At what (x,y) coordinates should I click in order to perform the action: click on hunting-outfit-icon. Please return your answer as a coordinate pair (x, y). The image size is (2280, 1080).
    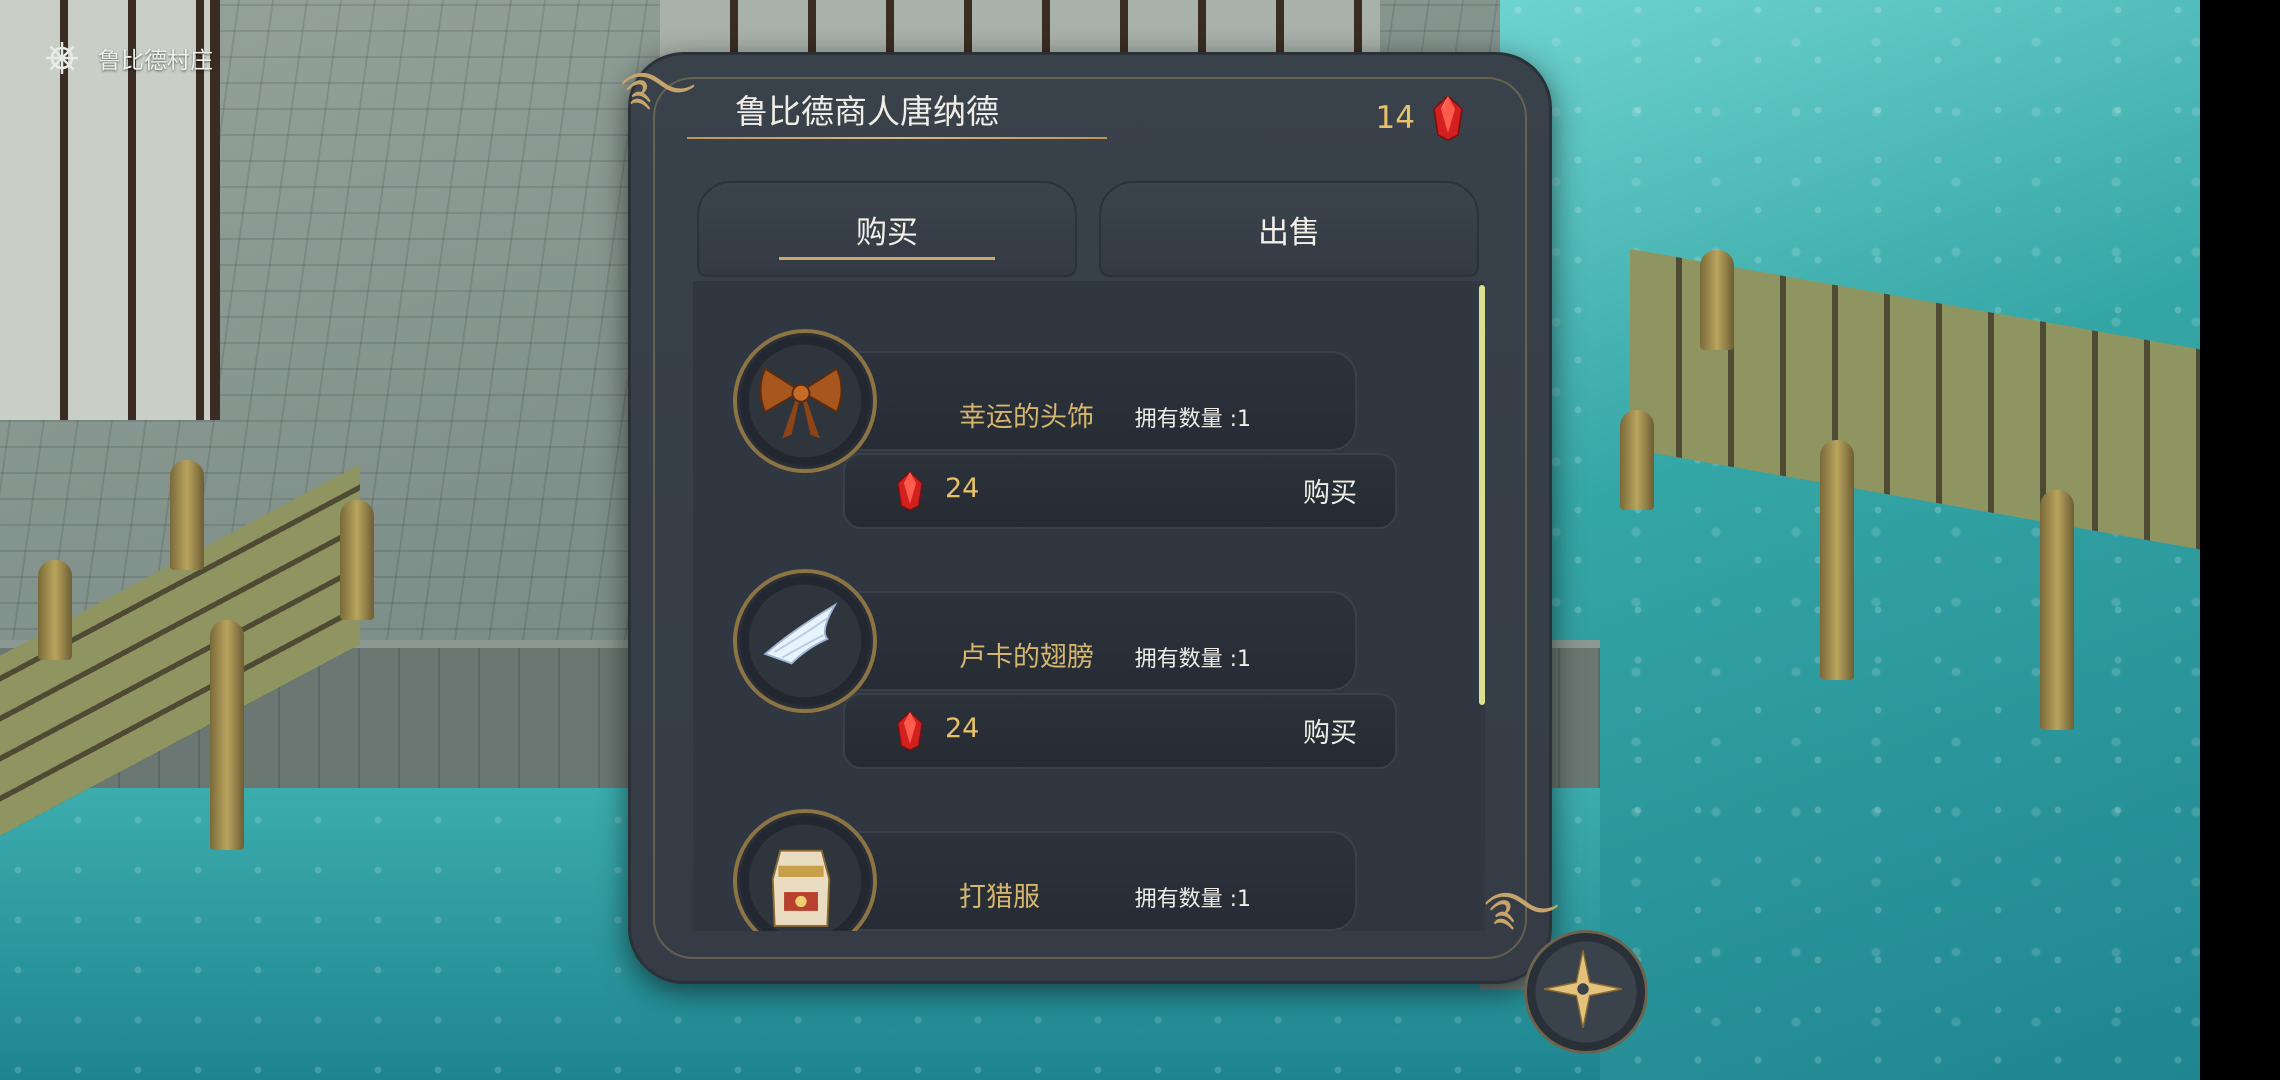
    Looking at the image, I should click on (805, 870).